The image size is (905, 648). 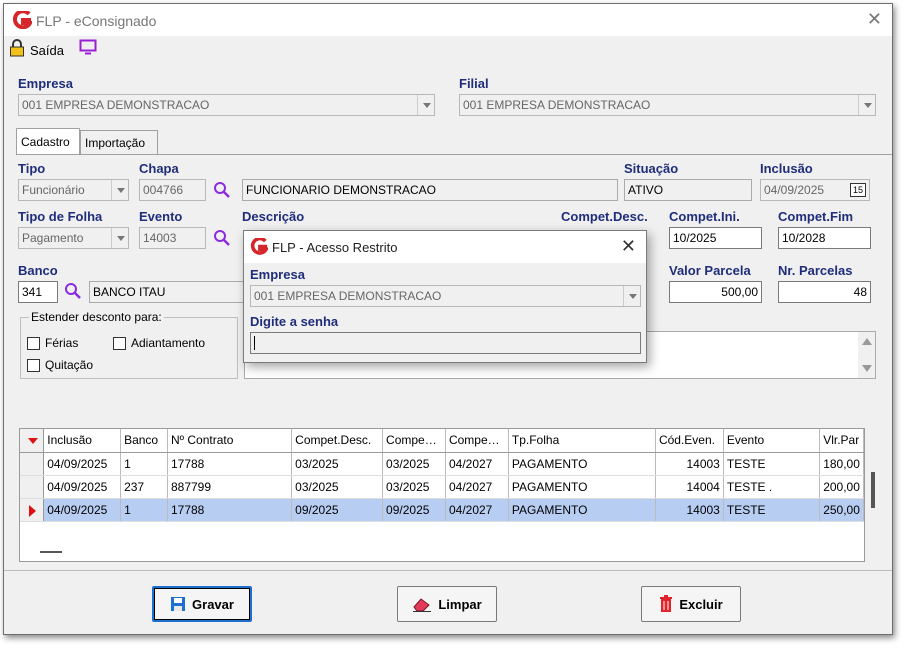 I want to click on empresa-select: 001 EMPRESA DEMONSTRACAO, so click(x=226, y=105).